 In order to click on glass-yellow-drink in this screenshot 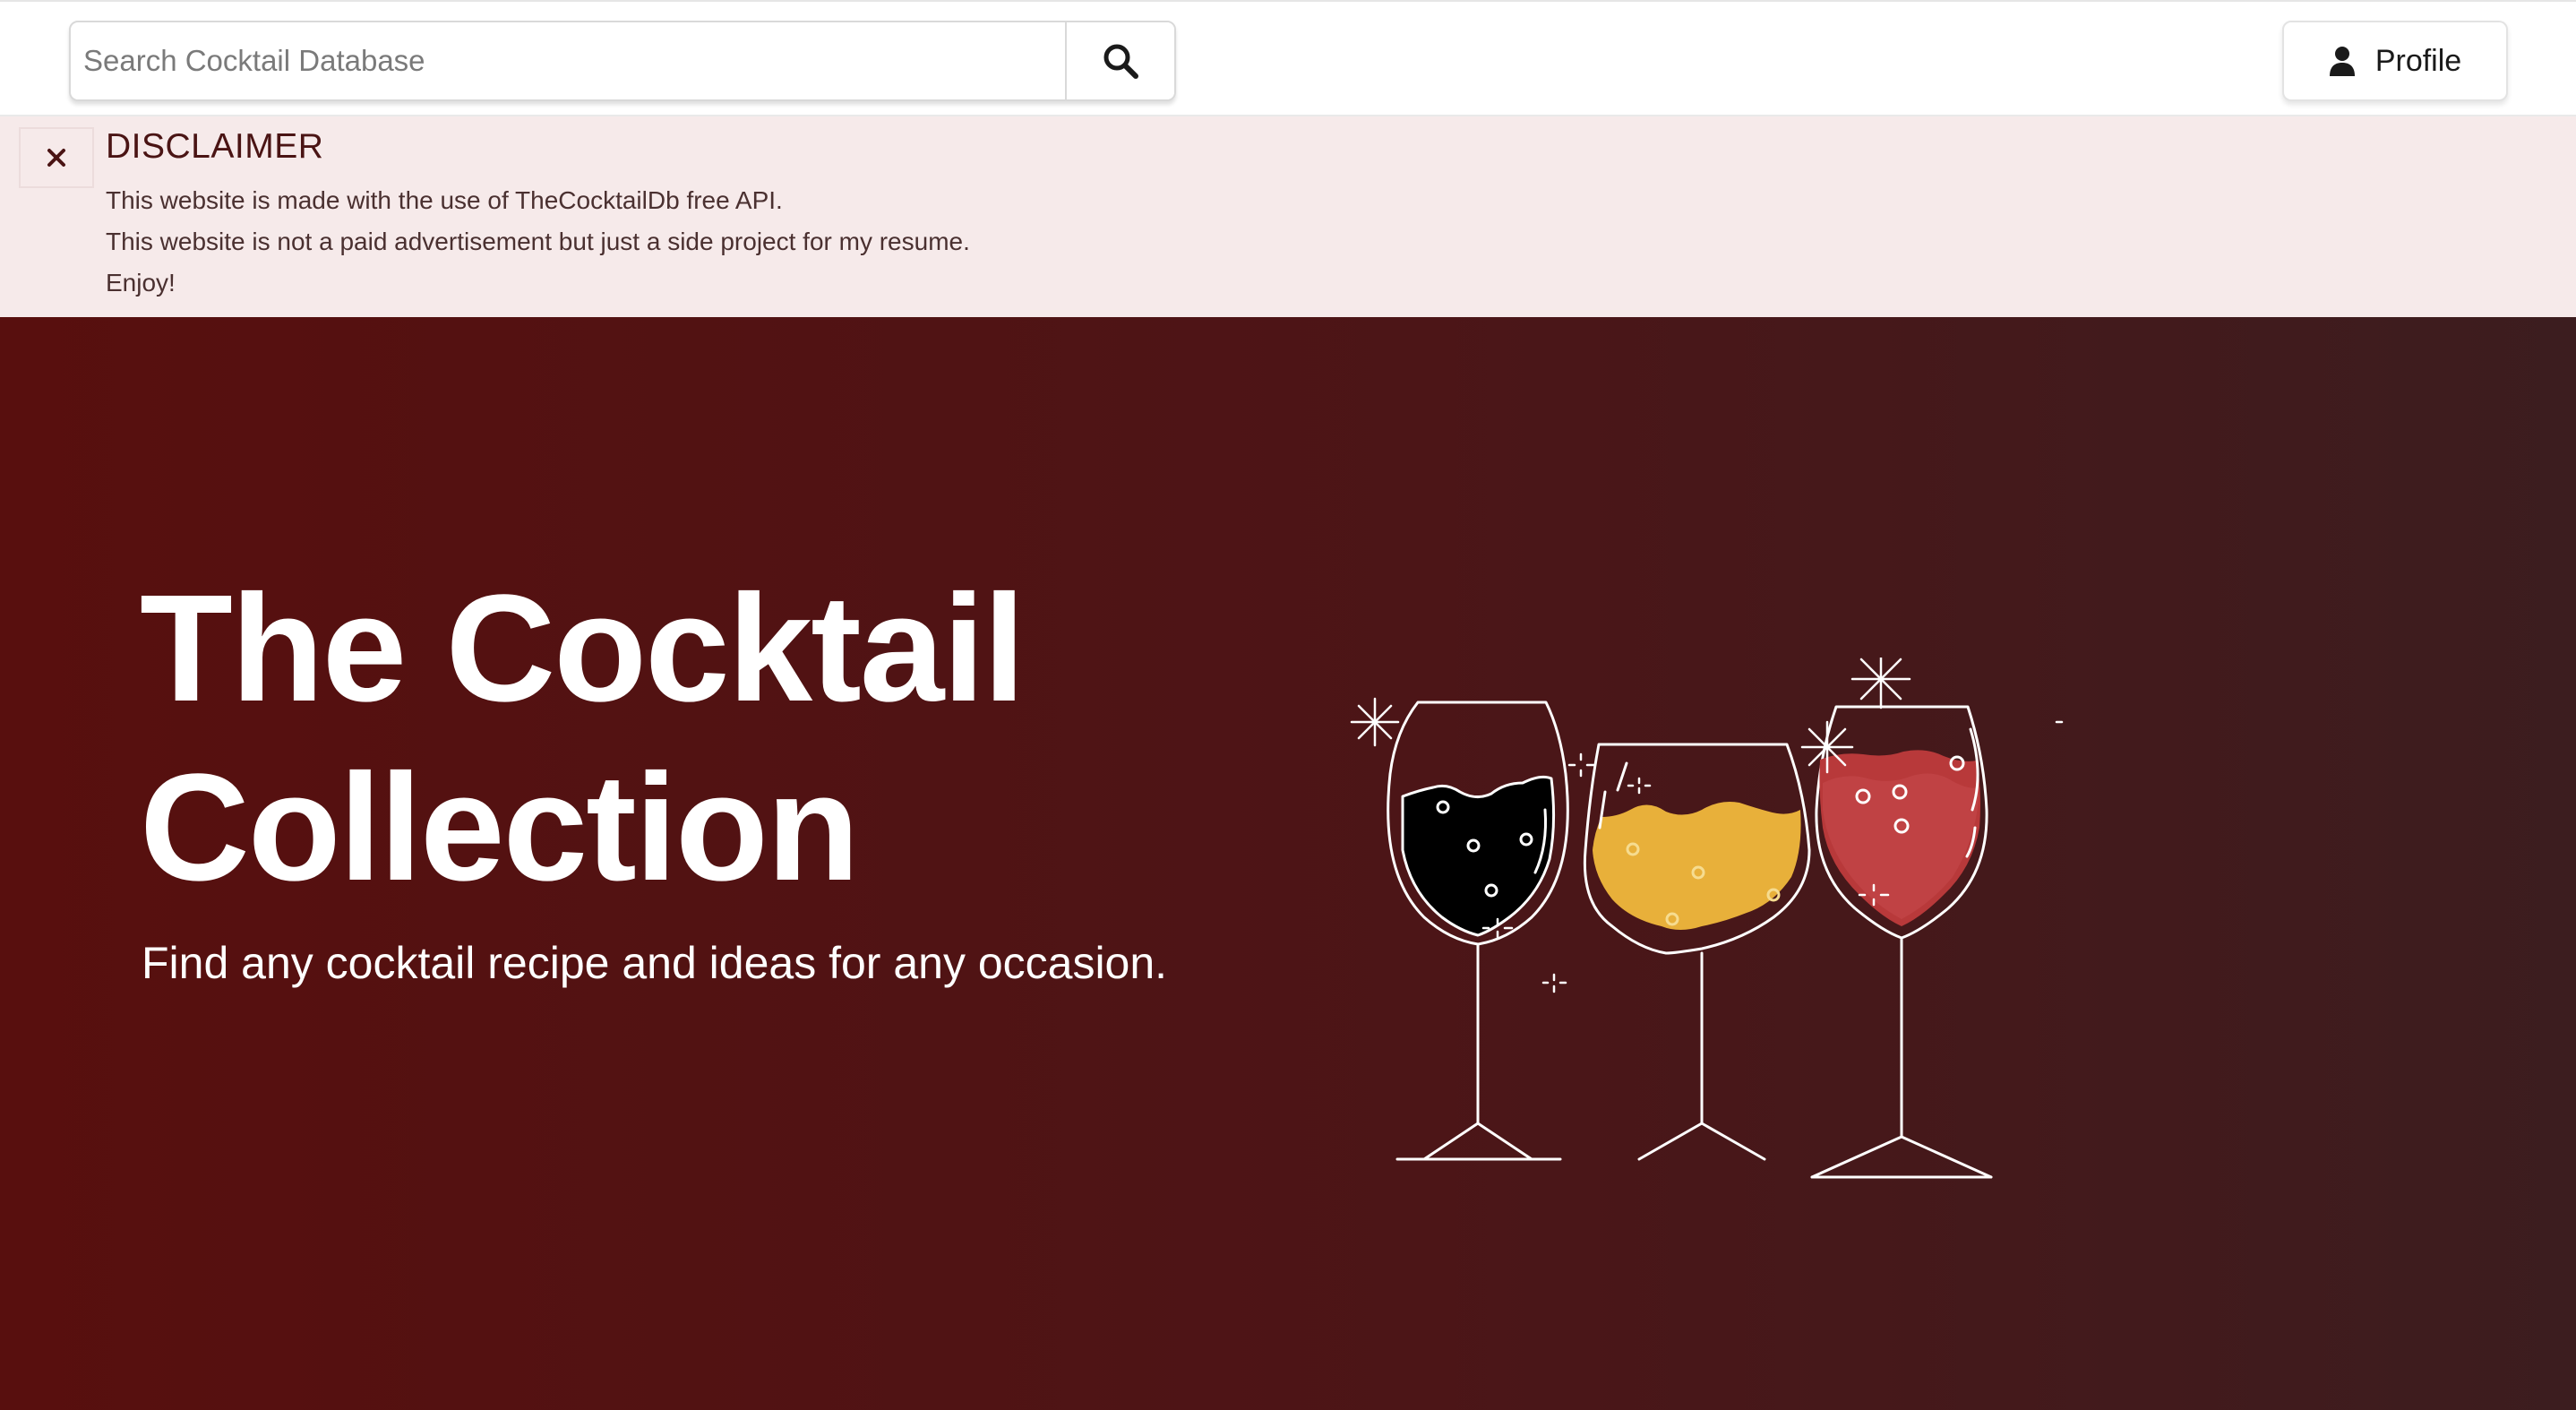, I will do `click(1697, 952)`.